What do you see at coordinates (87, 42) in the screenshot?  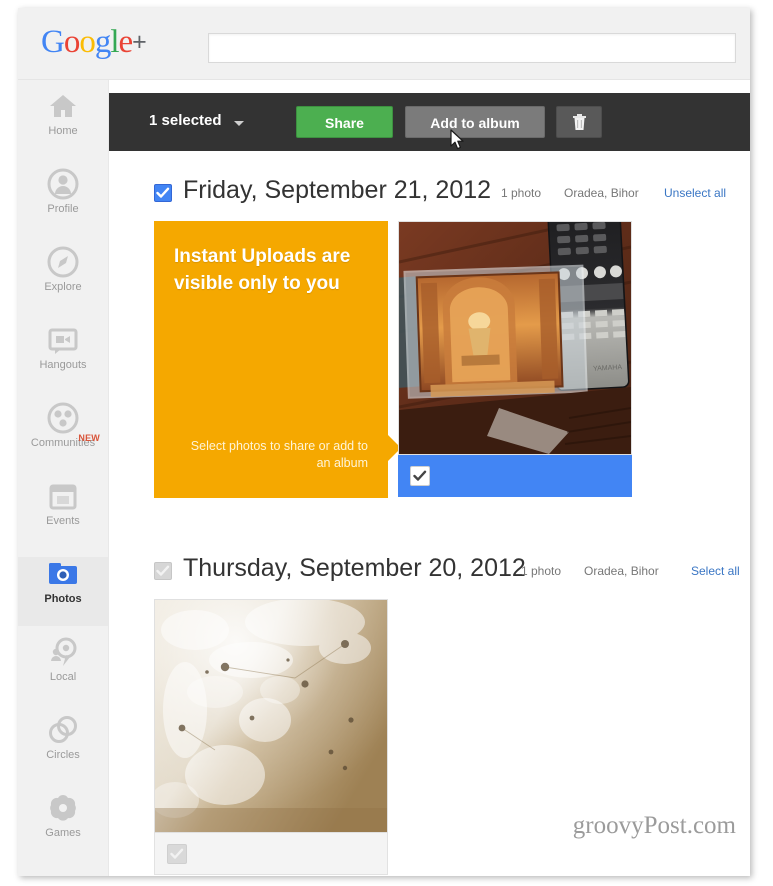 I see `logo-letter-o2: o` at bounding box center [87, 42].